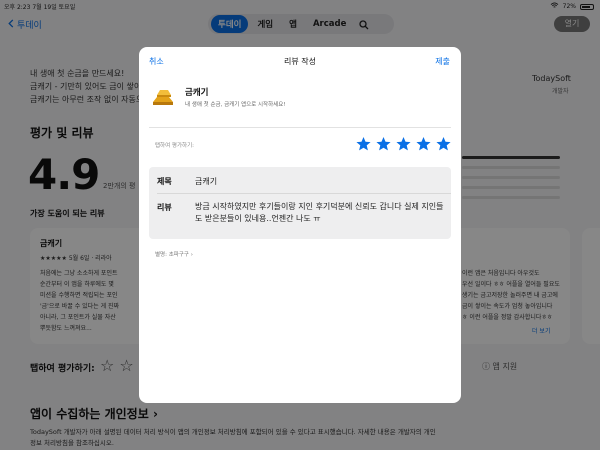  What do you see at coordinates (235, 105) in the screenshot?
I see `app-tagline: 내 생애 첫 순금, 금캐기 앱으로 시작하세요!` at bounding box center [235, 105].